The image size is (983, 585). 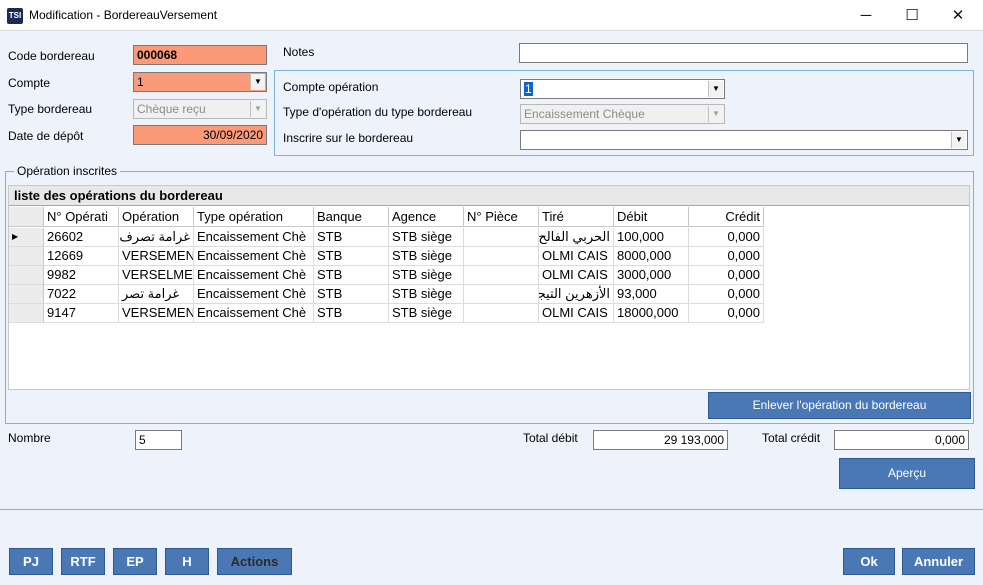 I want to click on row-selector: ▶, so click(x=26, y=237).